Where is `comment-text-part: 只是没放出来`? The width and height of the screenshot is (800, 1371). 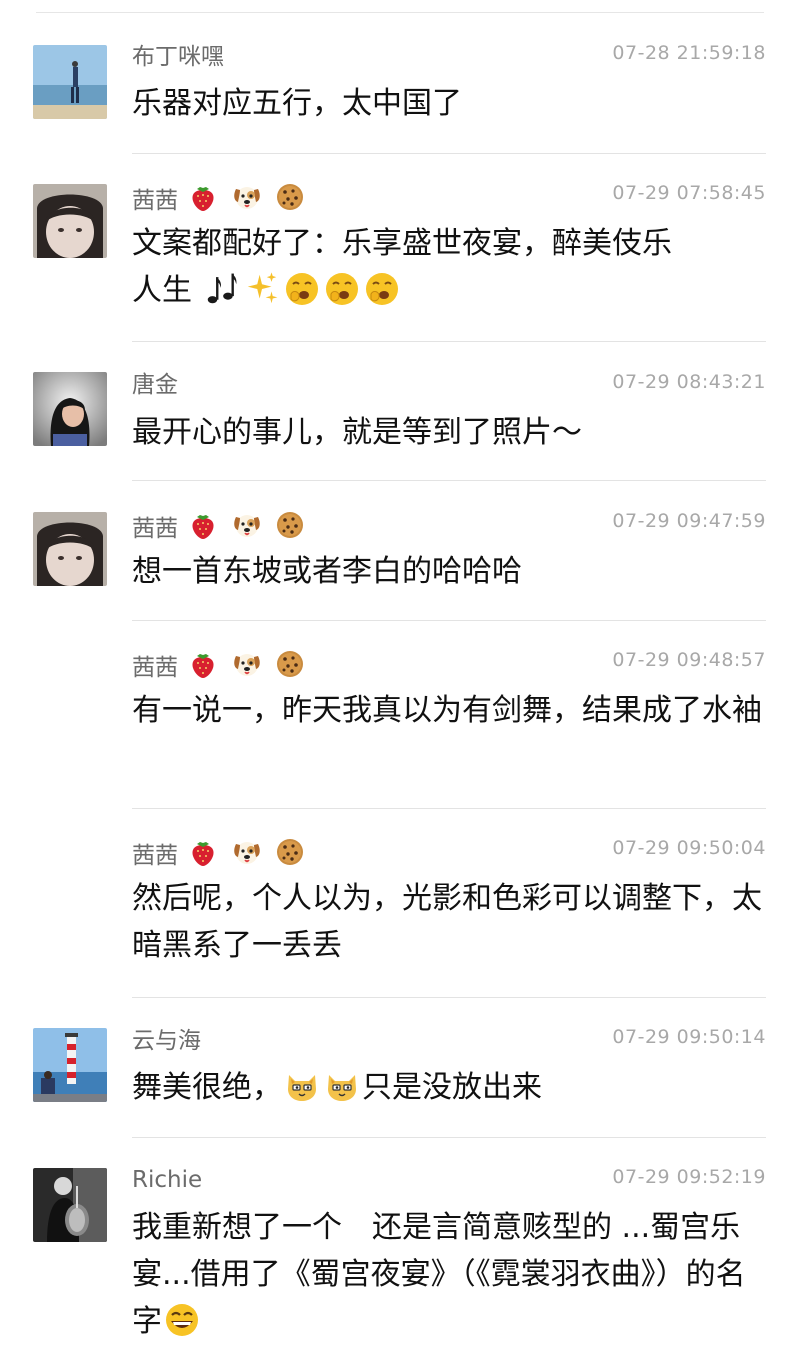 comment-text-part: 只是没放出来 is located at coordinates (452, 1087).